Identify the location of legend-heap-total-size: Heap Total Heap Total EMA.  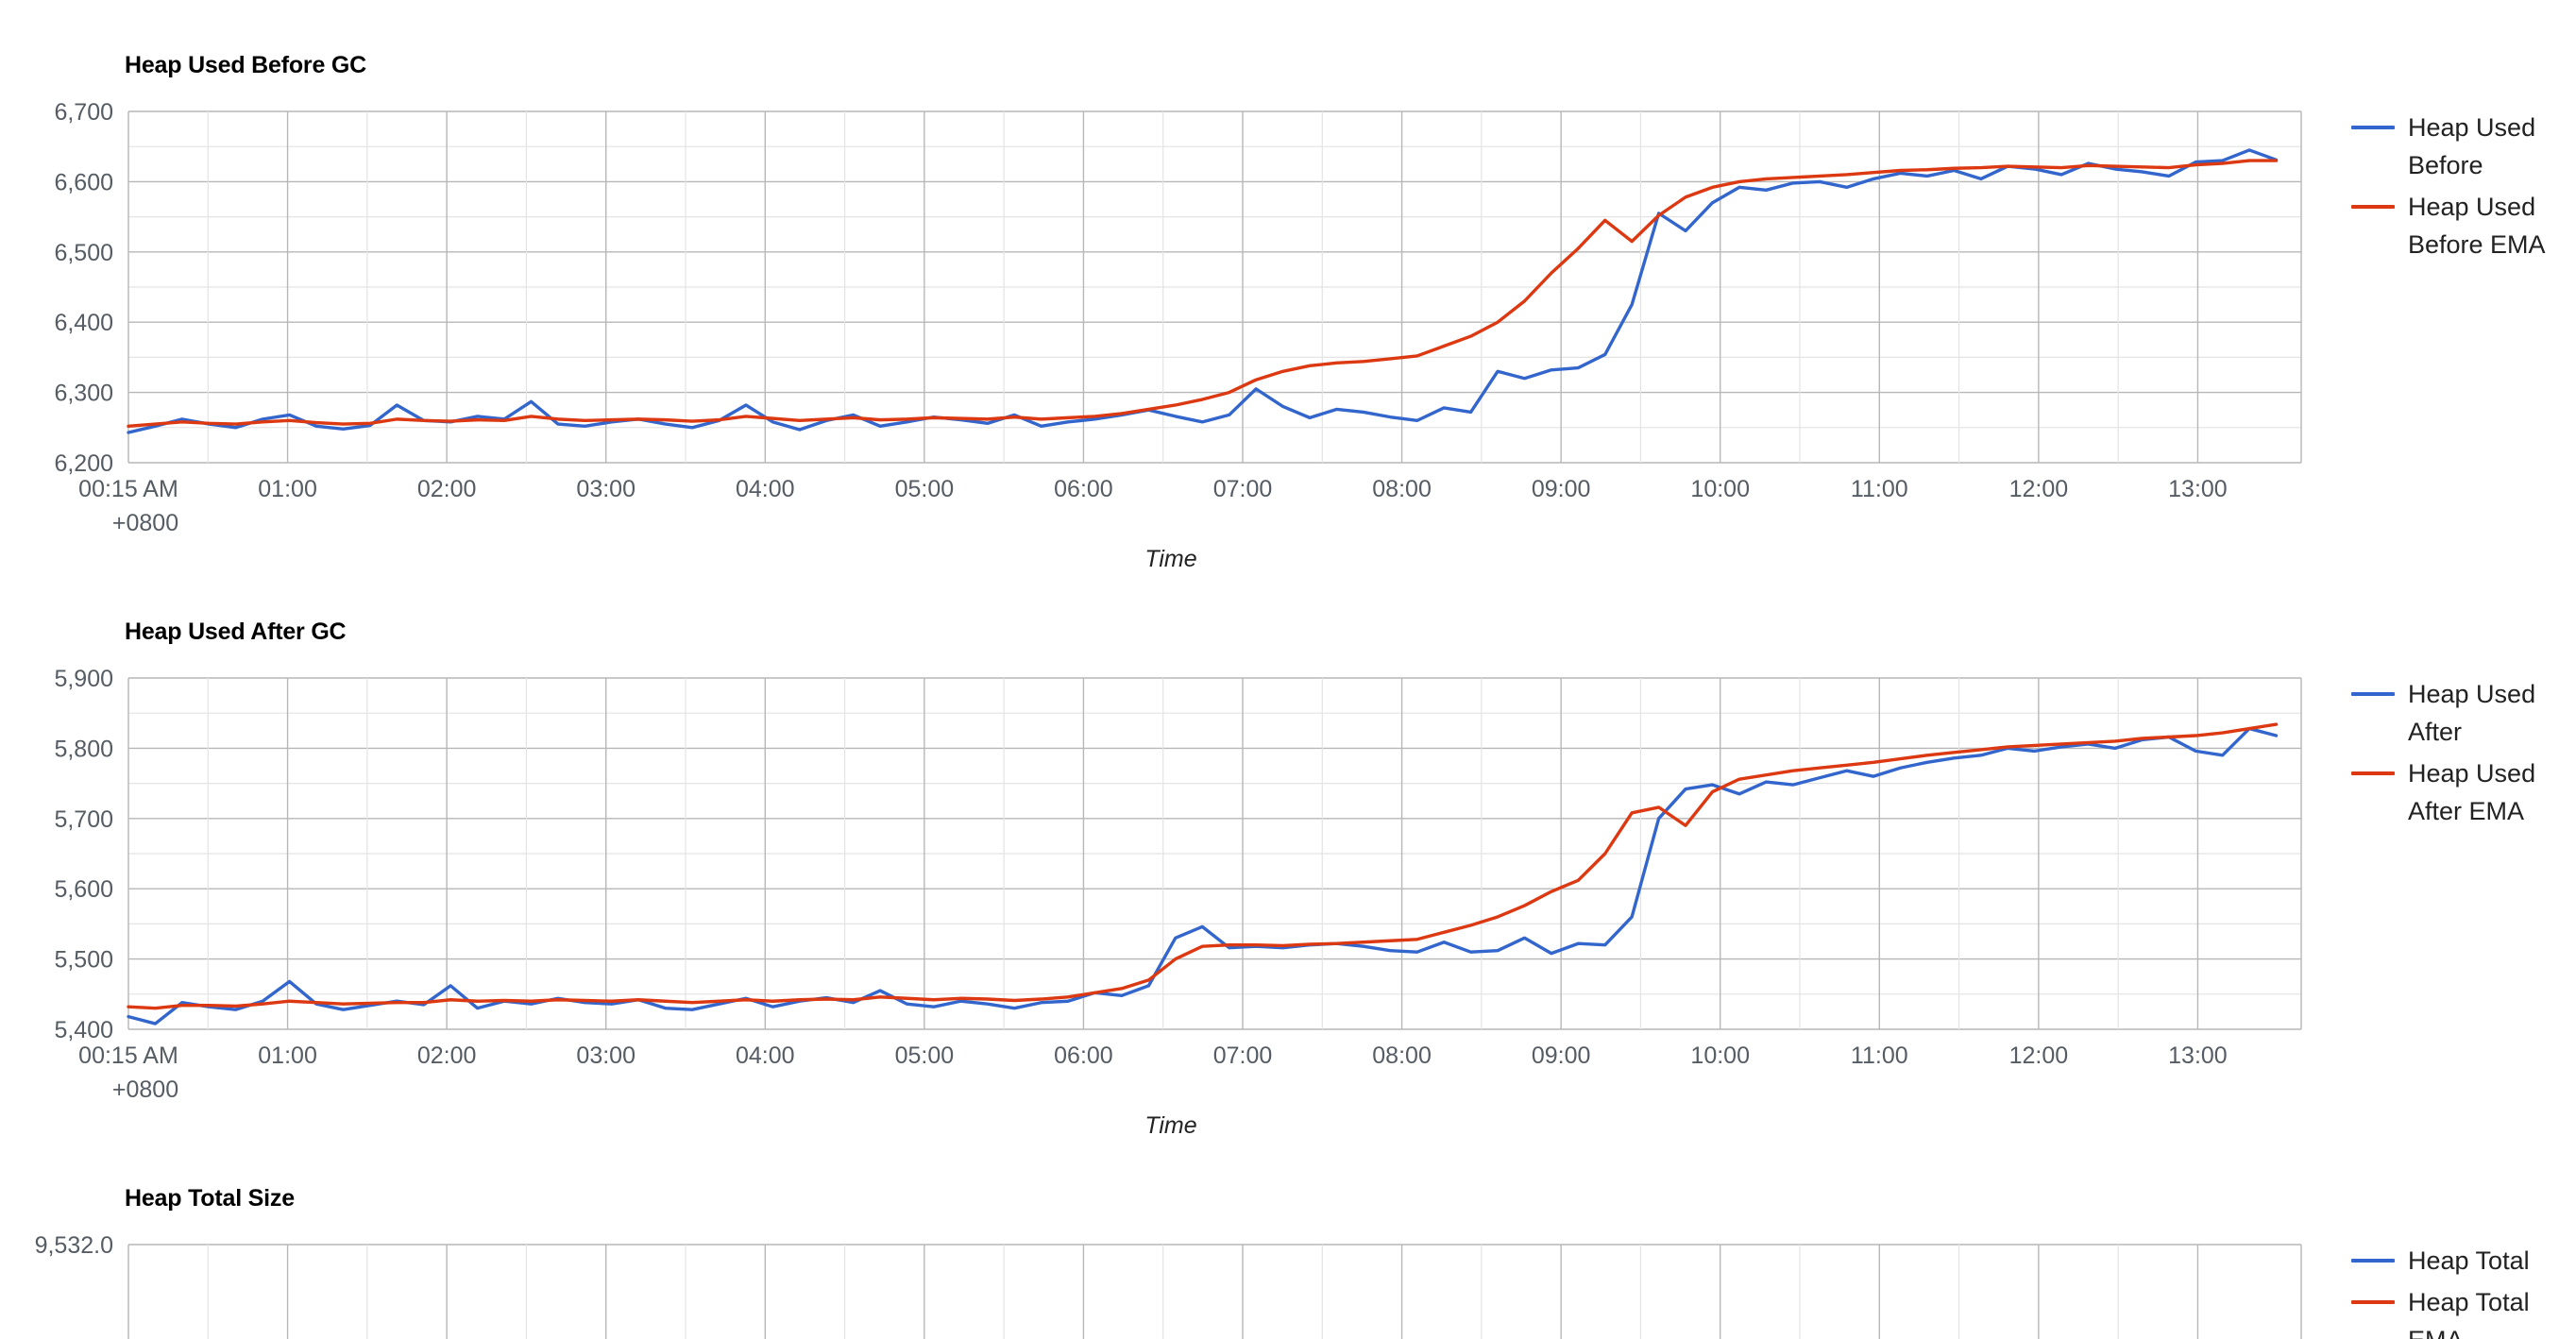
(2463, 1290).